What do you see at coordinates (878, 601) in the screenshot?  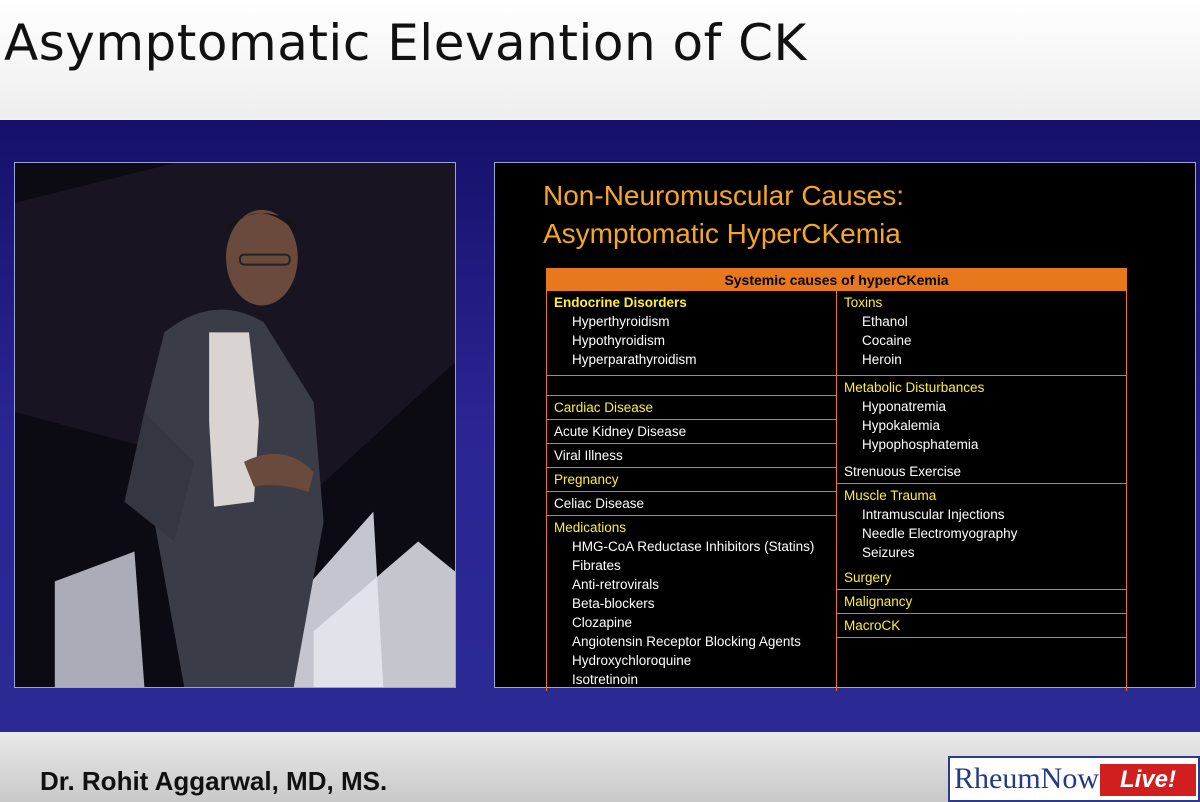 I see `malignancy-label: Malignancy` at bounding box center [878, 601].